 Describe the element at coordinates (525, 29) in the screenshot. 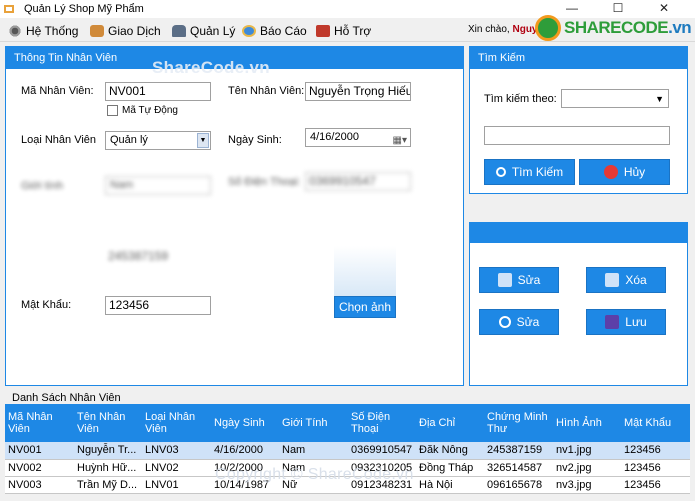

I see `greeting-user: Nguy` at that location.